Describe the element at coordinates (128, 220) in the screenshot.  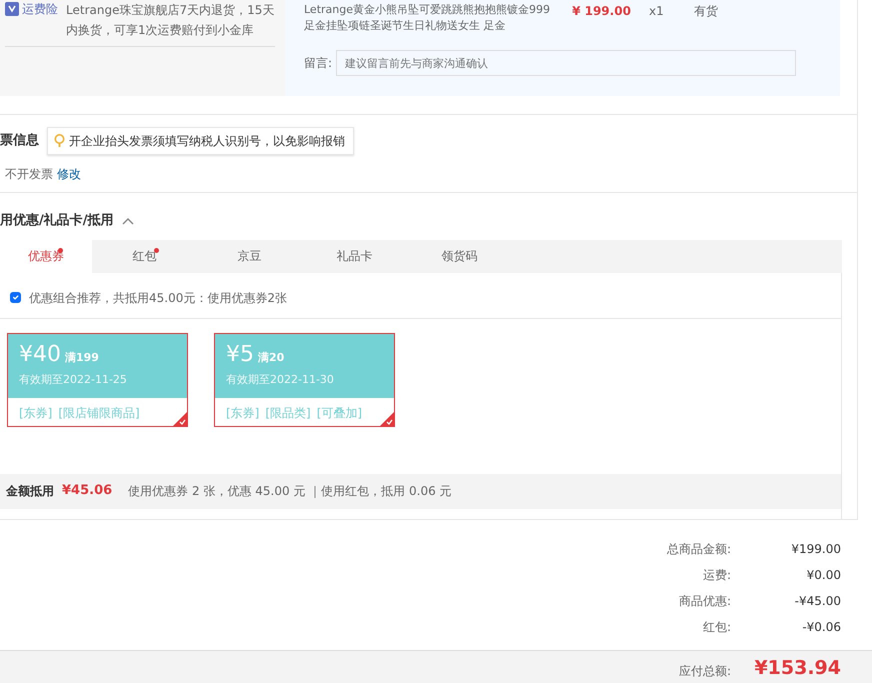
I see `chevron-up-icon` at that location.